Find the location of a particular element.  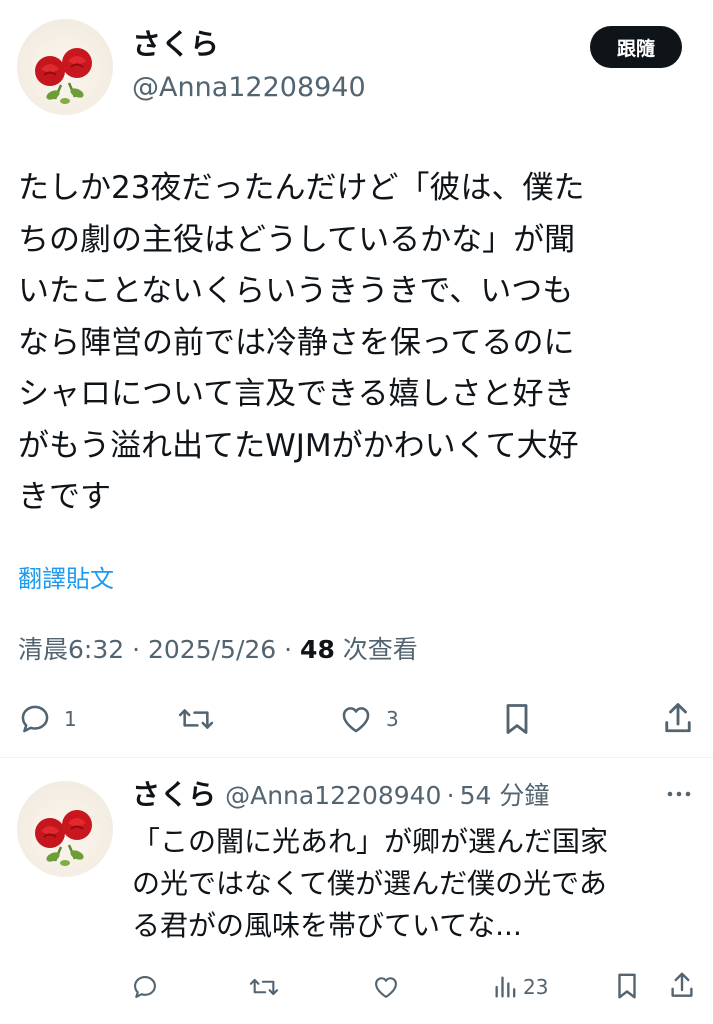

more-icon is located at coordinates (679, 794).